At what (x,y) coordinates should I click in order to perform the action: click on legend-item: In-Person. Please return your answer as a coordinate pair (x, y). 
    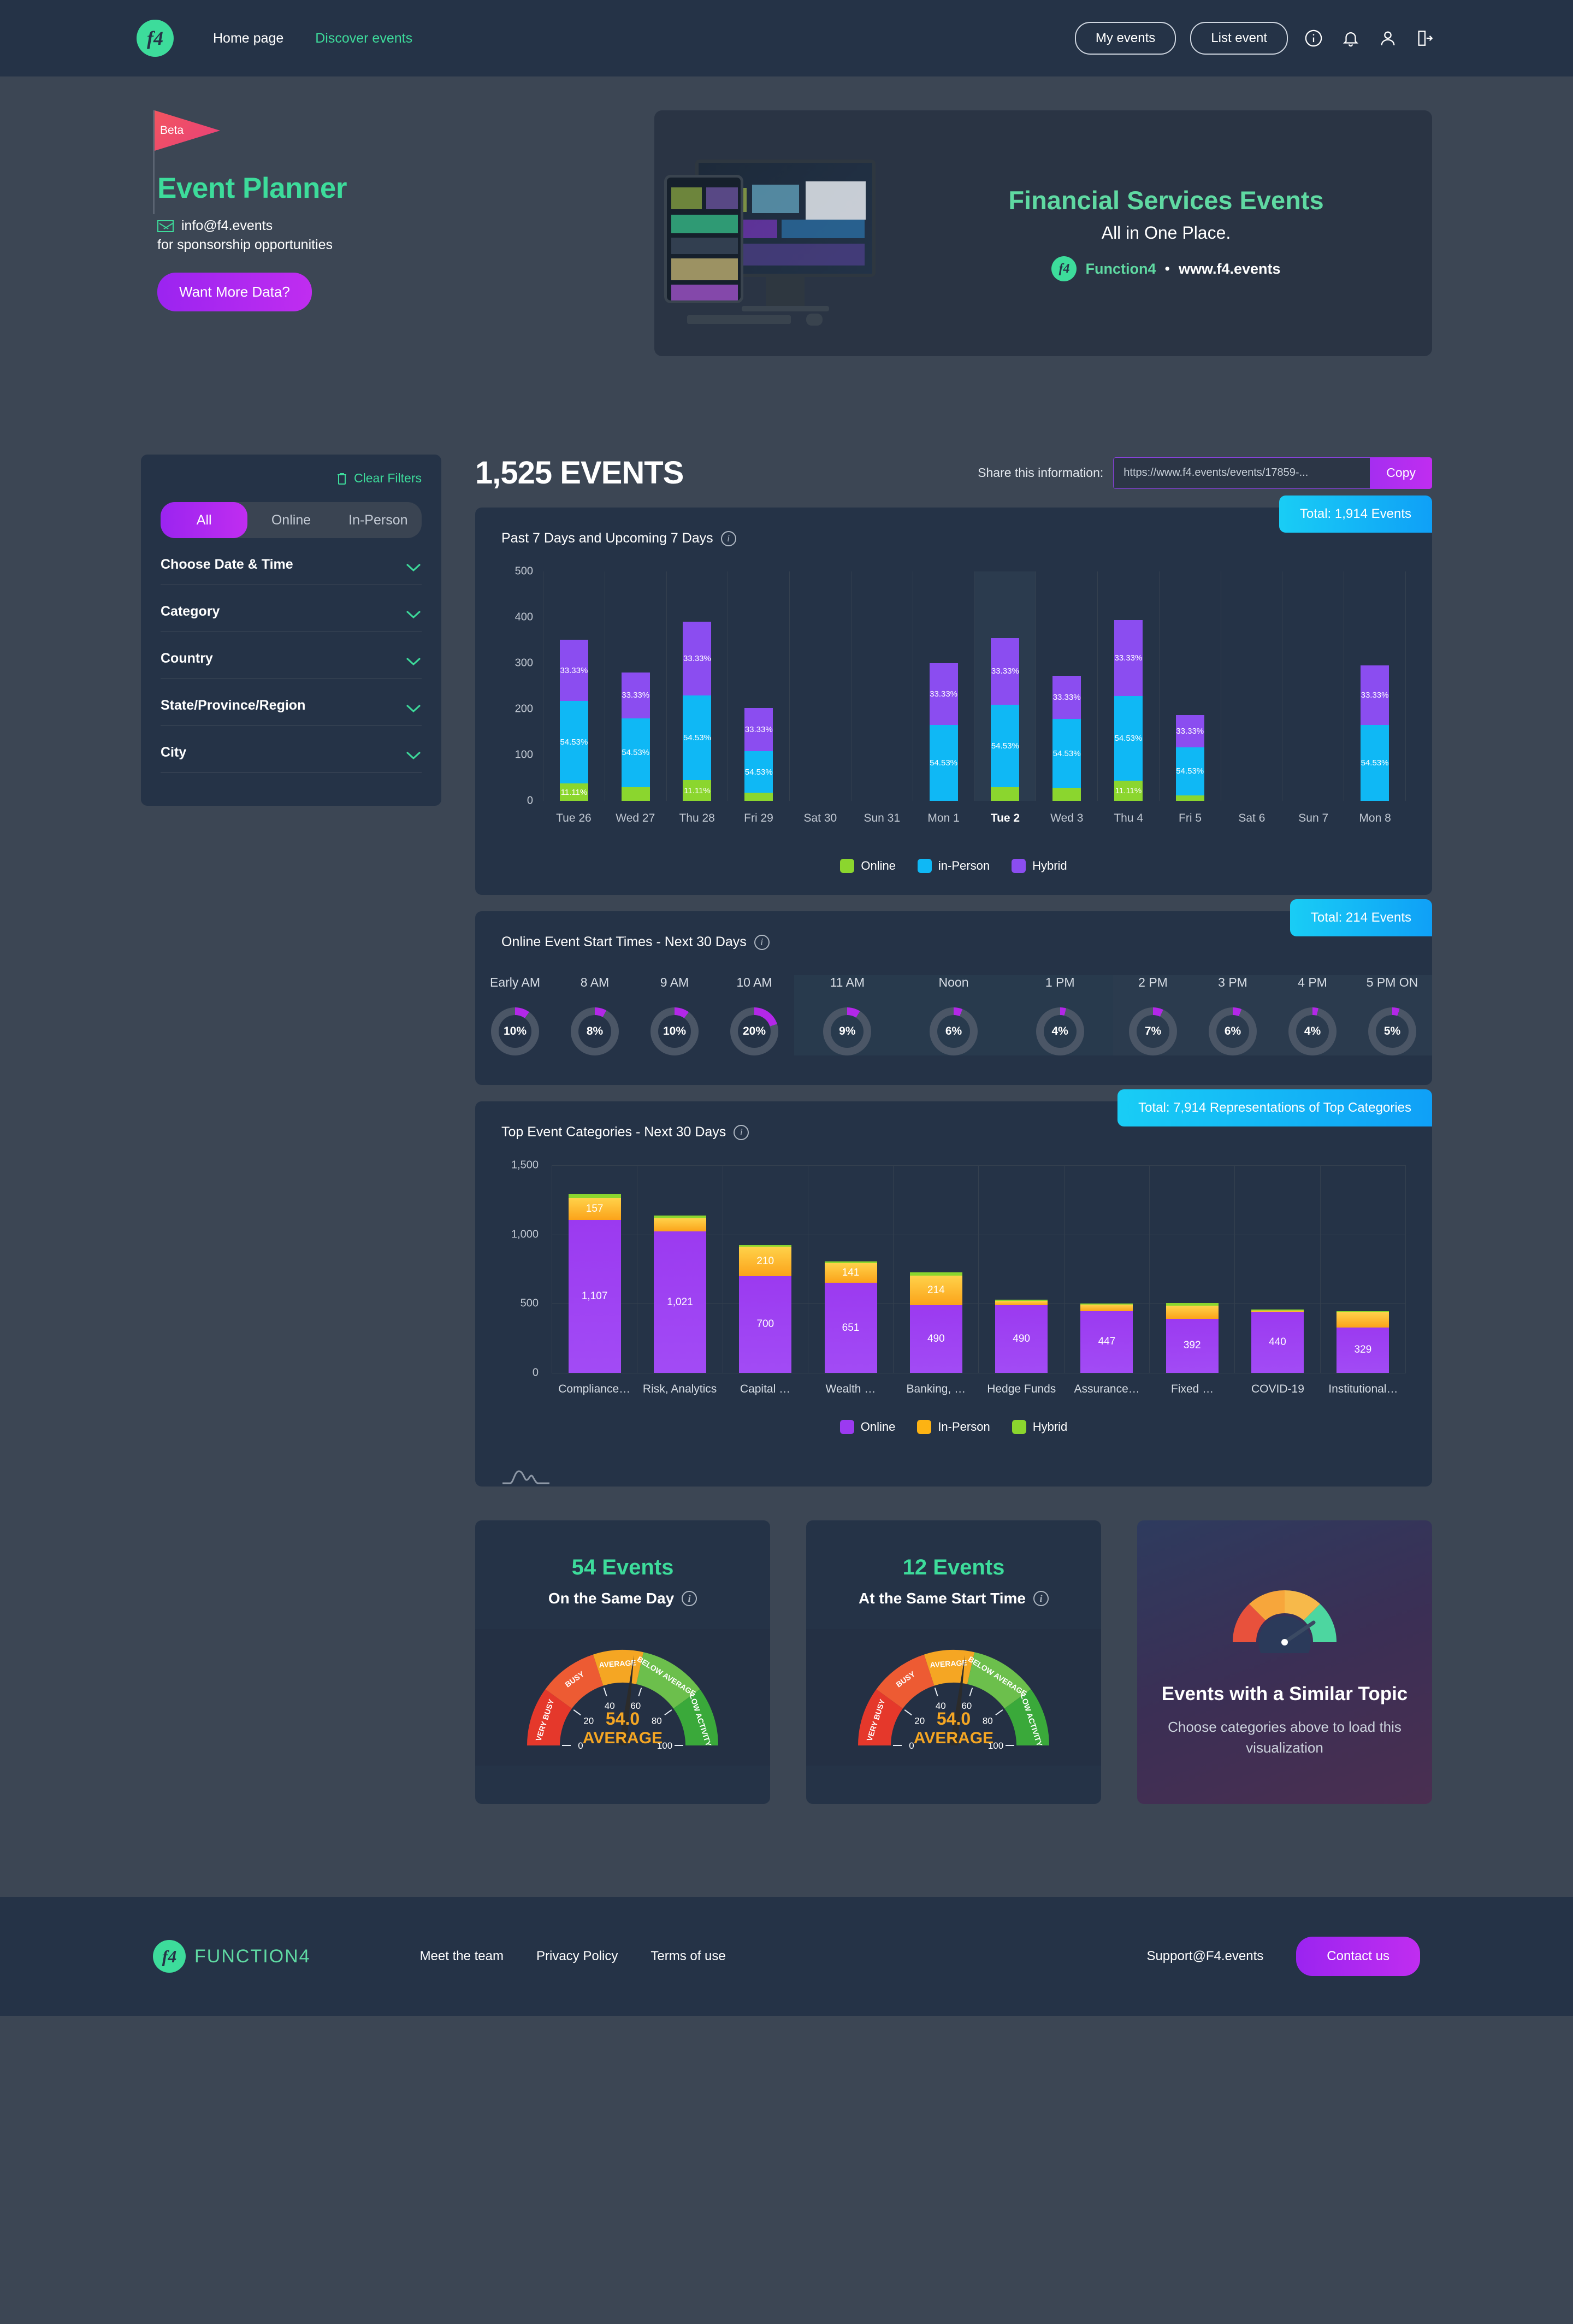
    Looking at the image, I should click on (953, 1427).